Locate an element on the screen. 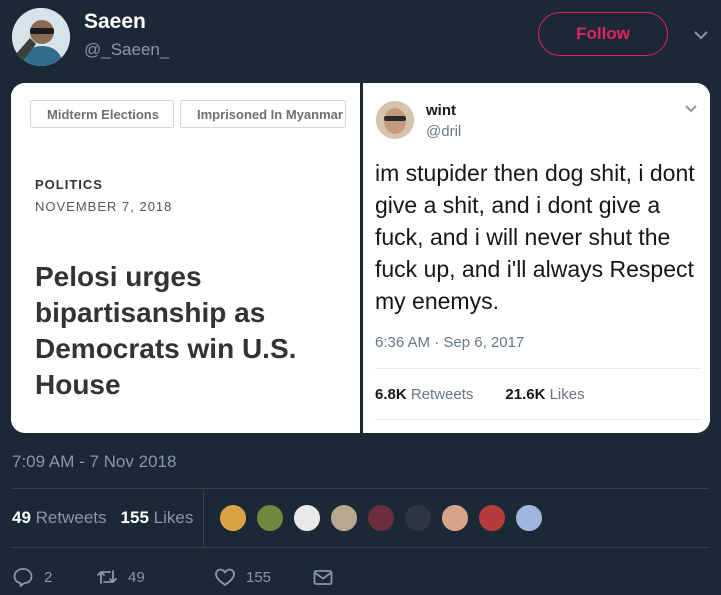 The width and height of the screenshot is (721, 595). reply-count: 2 is located at coordinates (48, 577).